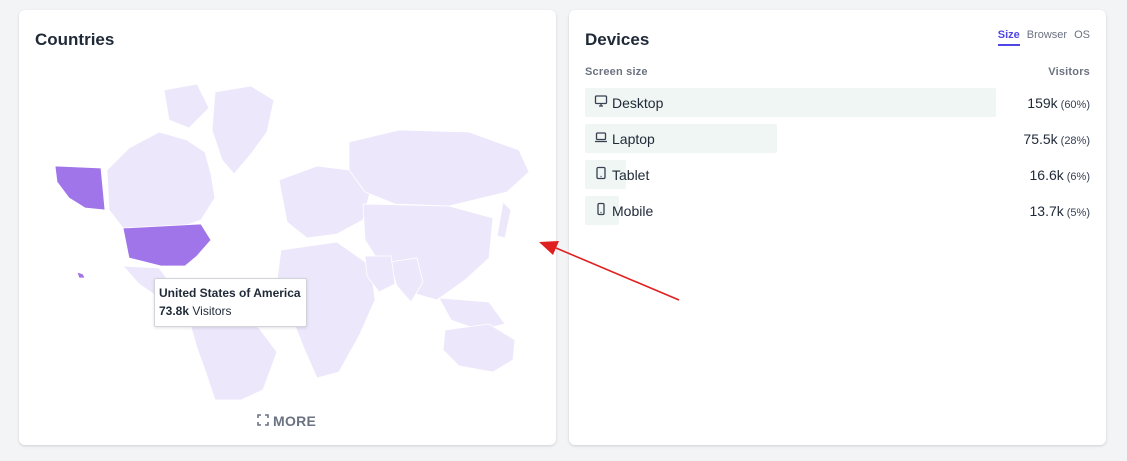 The image size is (1127, 461). What do you see at coordinates (633, 138) in the screenshot?
I see `device-label: Laptop` at bounding box center [633, 138].